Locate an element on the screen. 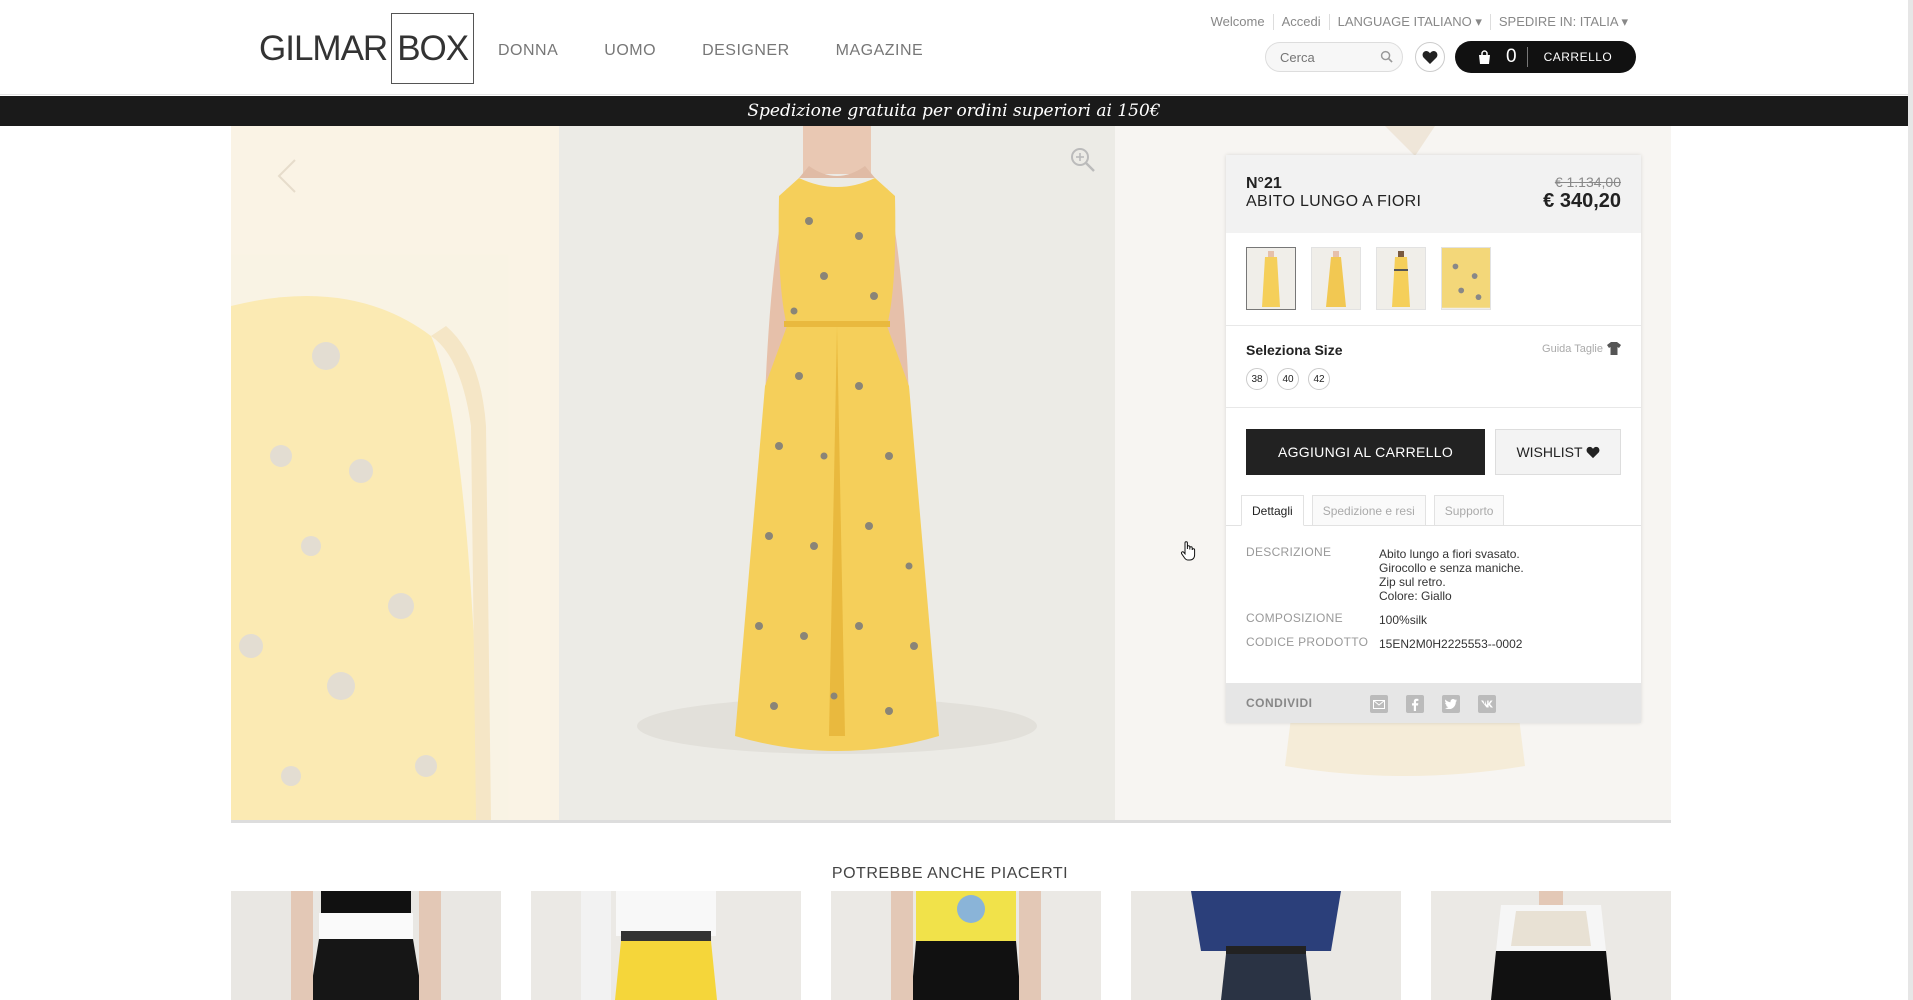  thumbnail-dress-front is located at coordinates (1271, 279).